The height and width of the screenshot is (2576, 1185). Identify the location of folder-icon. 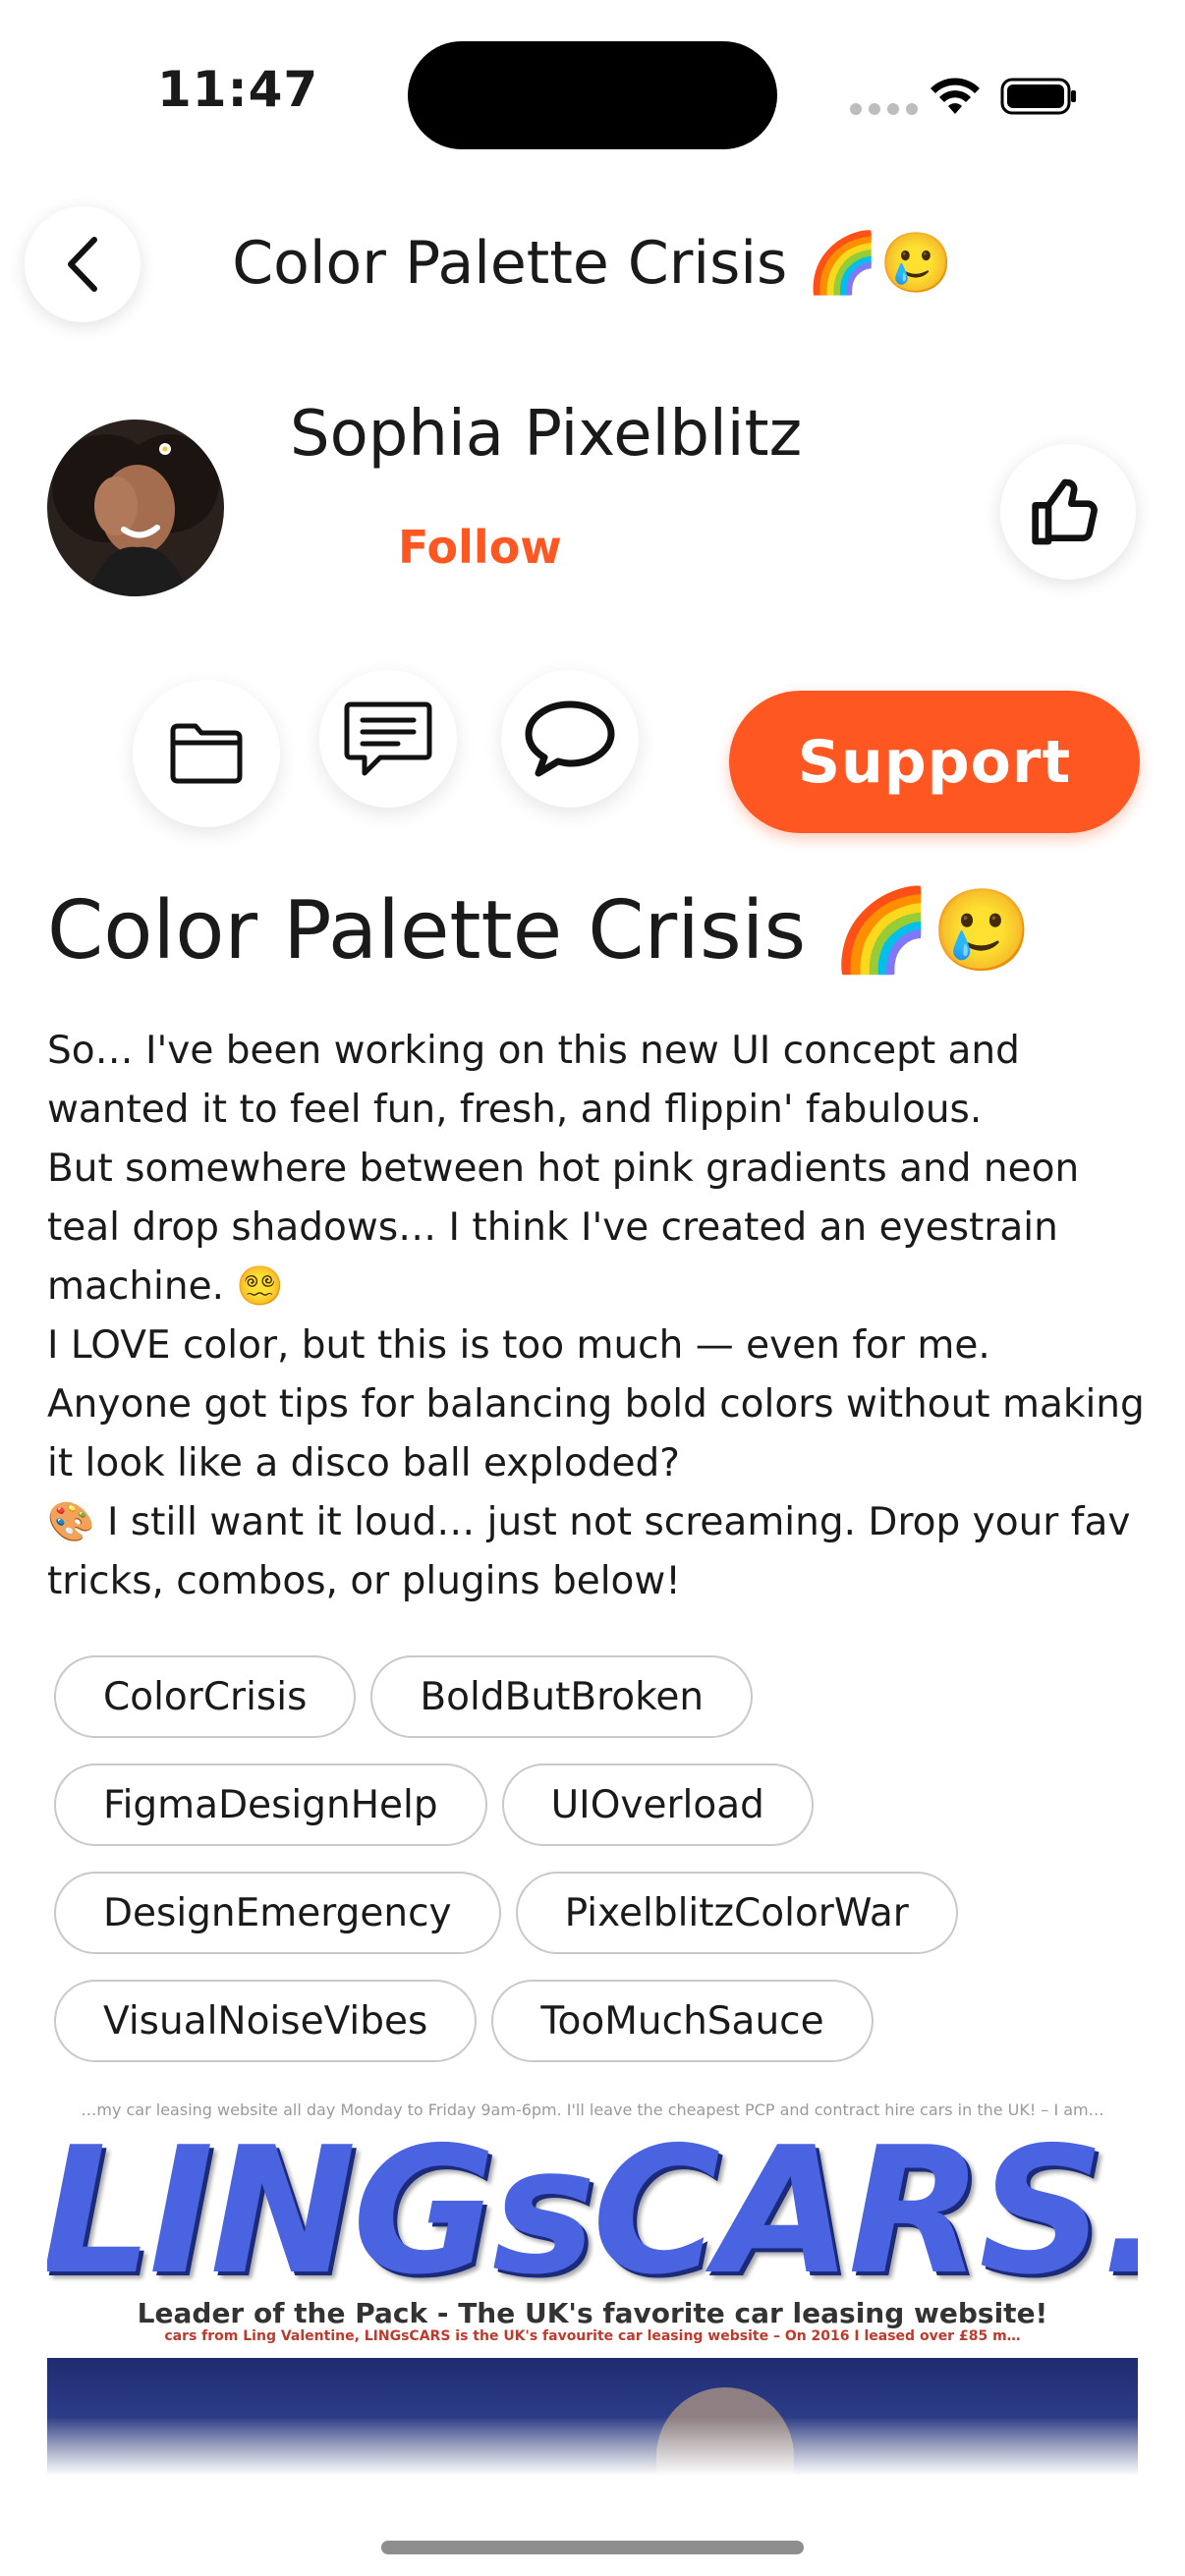
(207, 753).